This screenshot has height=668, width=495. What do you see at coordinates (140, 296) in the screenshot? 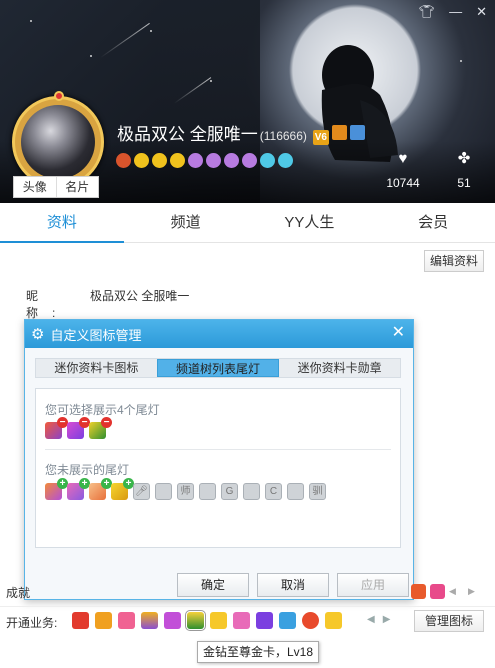
I see `nickname-value: 极品双公 全服唯一` at bounding box center [140, 296].